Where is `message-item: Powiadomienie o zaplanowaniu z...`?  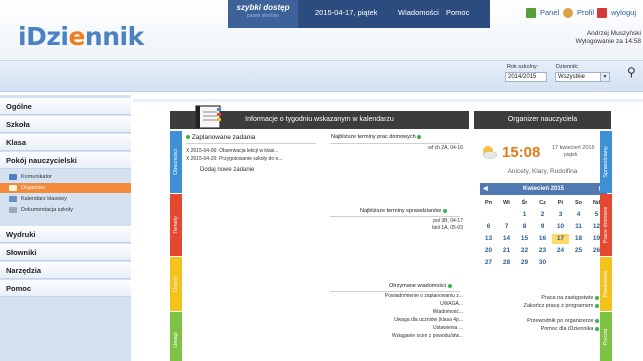
message-item: Powiadomienie o zaplanowaniu z... is located at coordinates (424, 296).